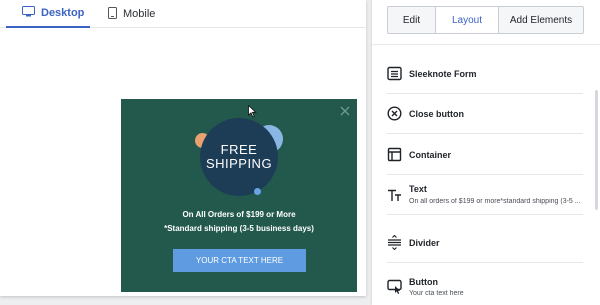  I want to click on tab-add-elements: Add Elements, so click(541, 20).